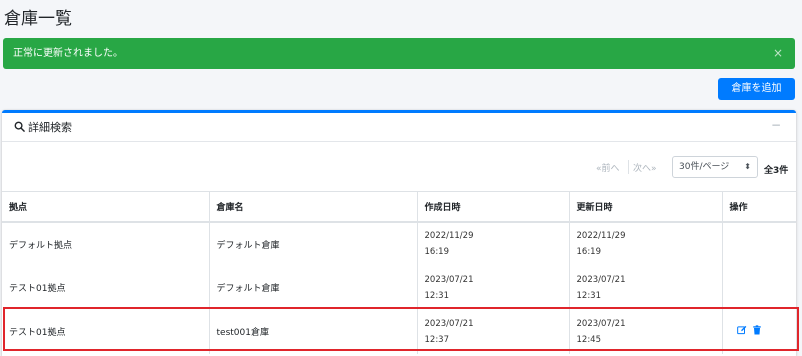 The image size is (802, 356). What do you see at coordinates (758, 207) in the screenshot?
I see `column-header-actions: 操作` at bounding box center [758, 207].